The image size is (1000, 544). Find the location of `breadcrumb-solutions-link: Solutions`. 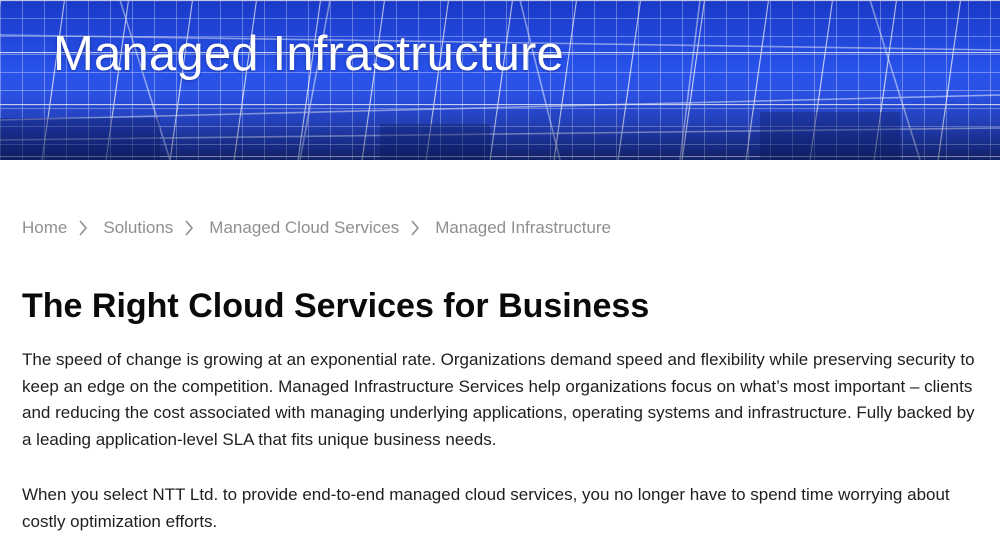

breadcrumb-solutions-link: Solutions is located at coordinates (138, 228).